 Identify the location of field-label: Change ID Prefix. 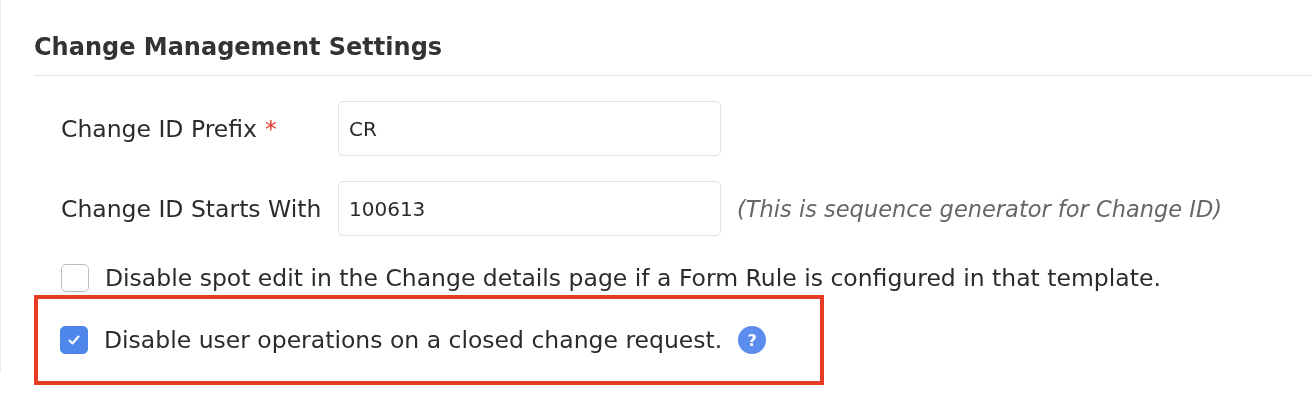
(159, 128).